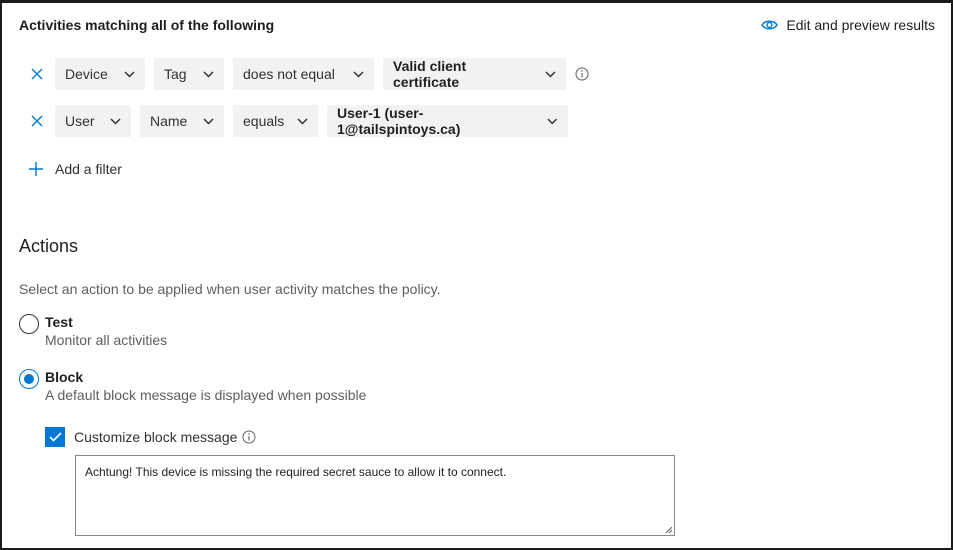 Image resolution: width=953 pixels, height=550 pixels. I want to click on value-dropdown-value: Valid client certificate, so click(430, 74).